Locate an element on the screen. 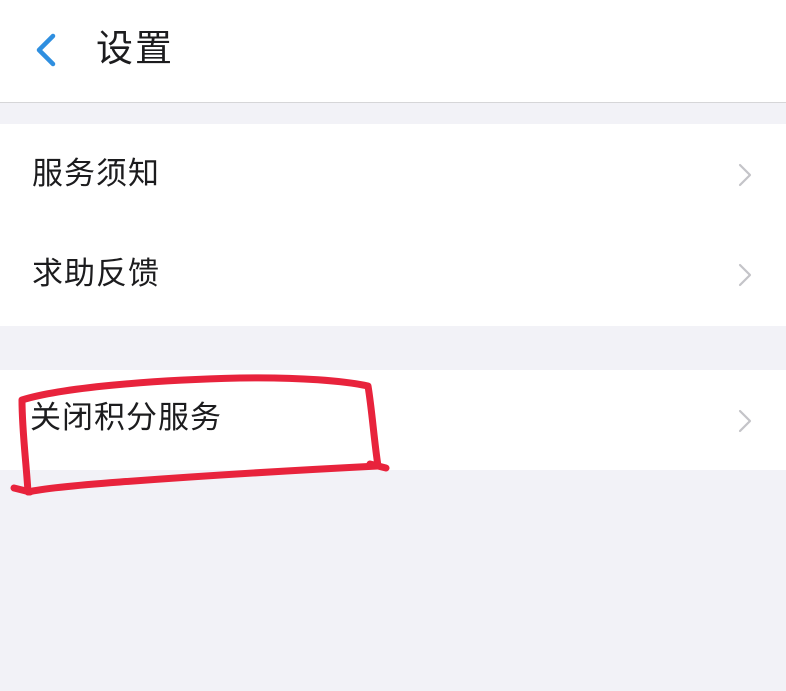 This screenshot has width=786, height=691. red-highlight-annotation is located at coordinates (200, 435).